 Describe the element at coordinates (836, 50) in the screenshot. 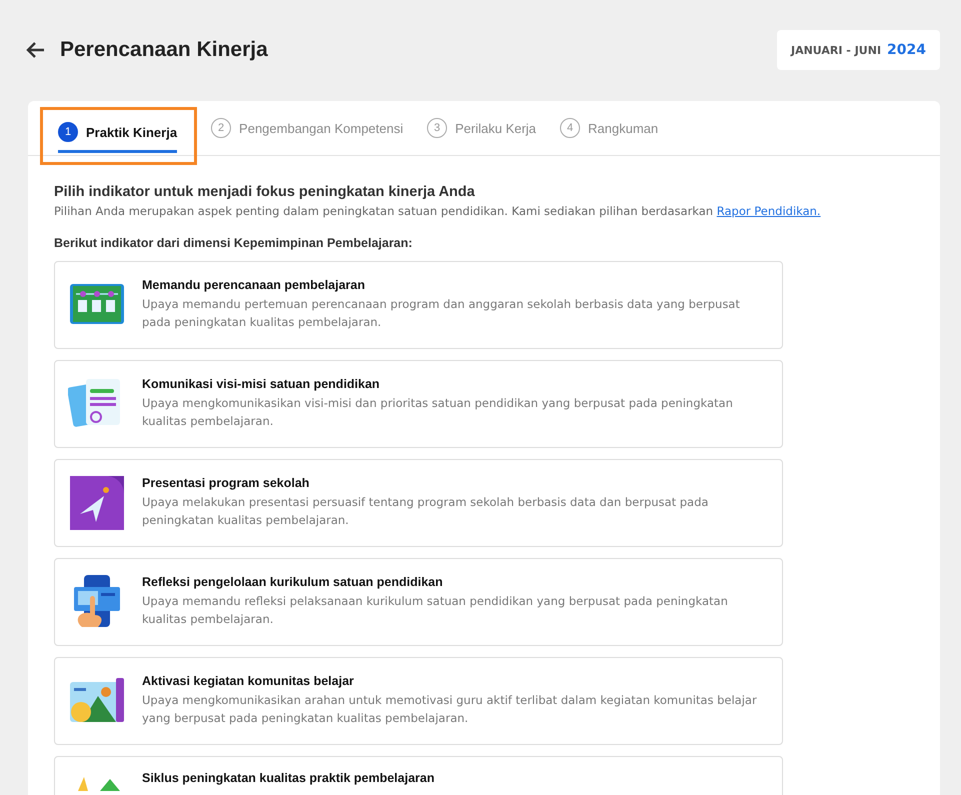

I see `period-range: JANUARI - JUNI` at that location.